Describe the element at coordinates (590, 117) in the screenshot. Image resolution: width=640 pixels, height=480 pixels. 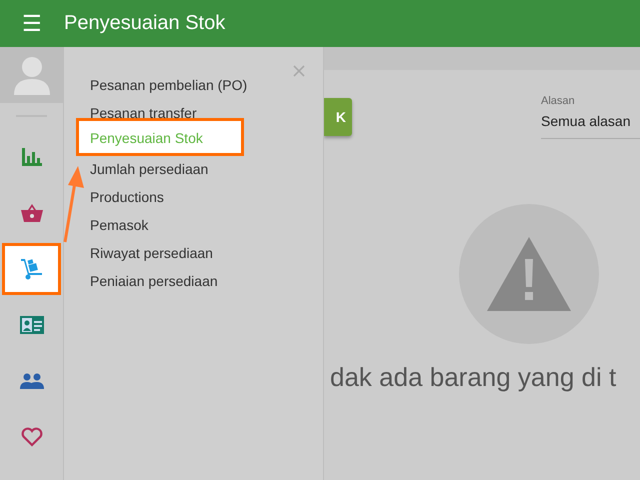
I see `reason-dropdown: Alasan Semua alasan` at that location.